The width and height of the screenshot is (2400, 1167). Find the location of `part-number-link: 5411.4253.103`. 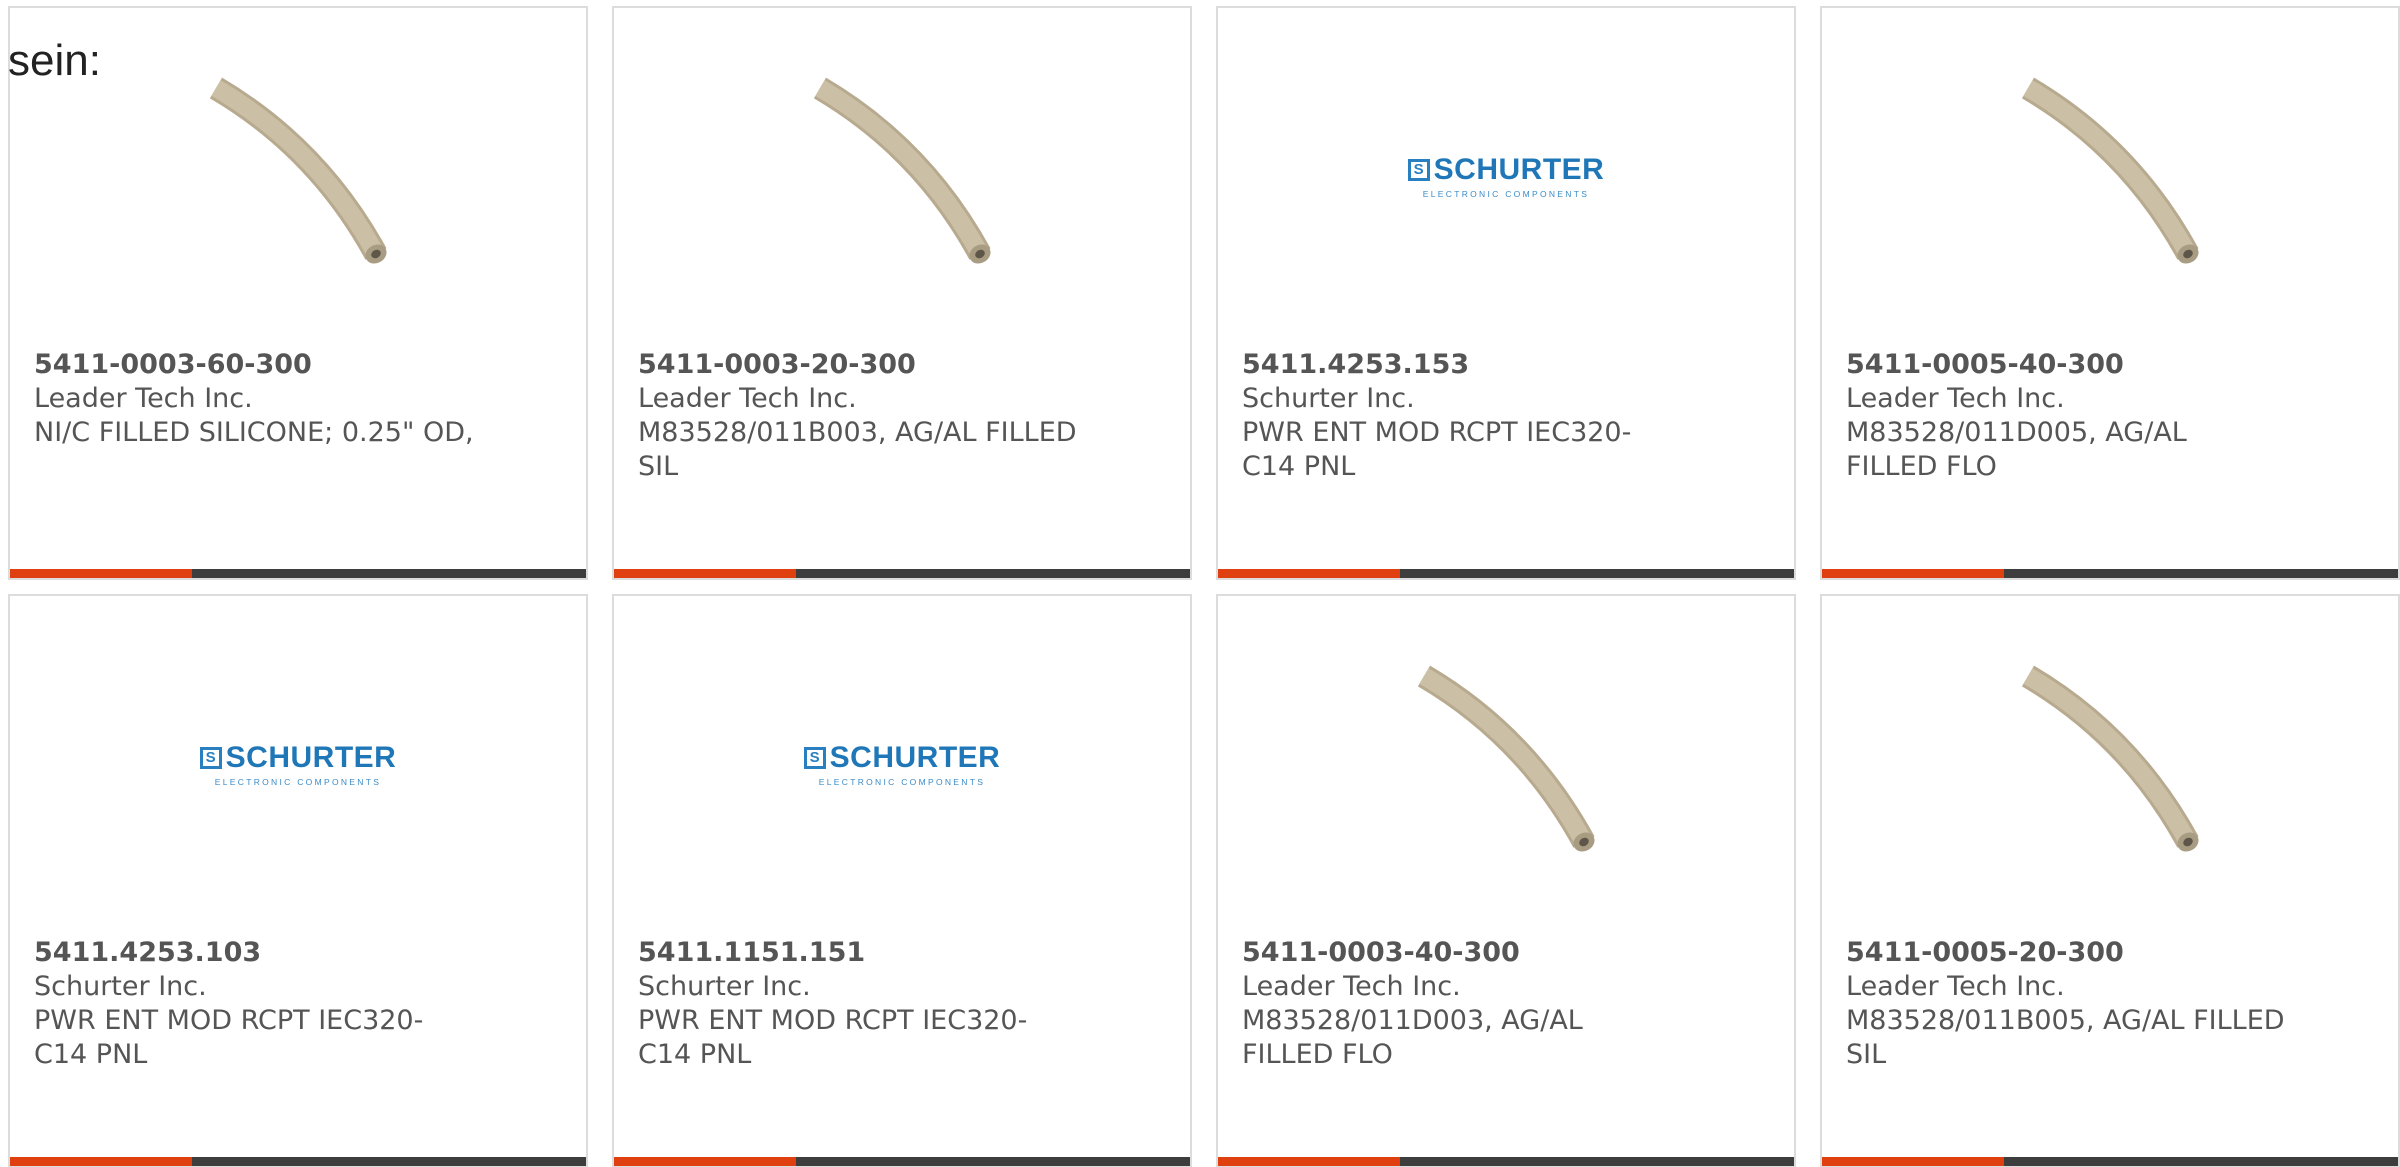

part-number-link: 5411.4253.103 is located at coordinates (294, 953).